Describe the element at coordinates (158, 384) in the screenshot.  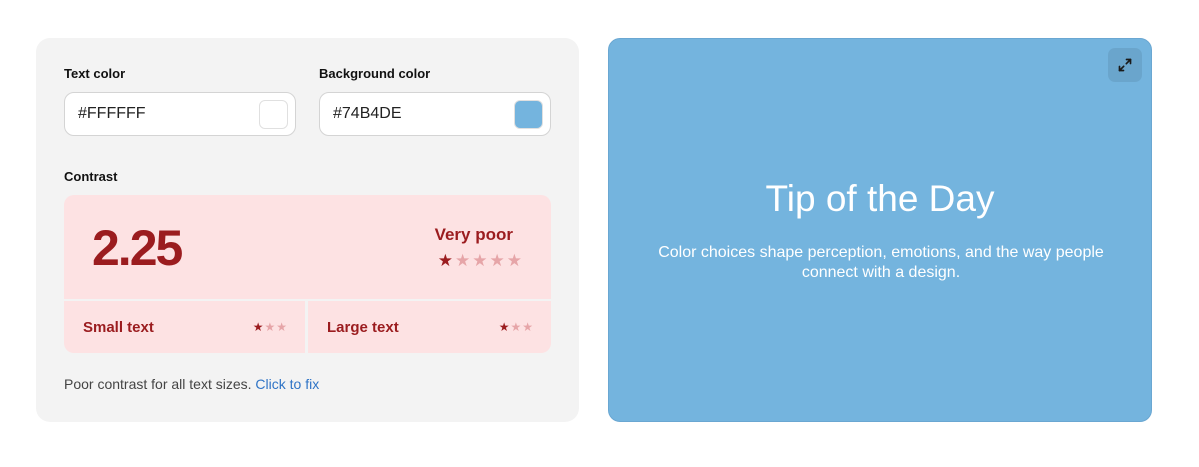
I see `footnote-message: Poor contrast for all text sizes.` at that location.